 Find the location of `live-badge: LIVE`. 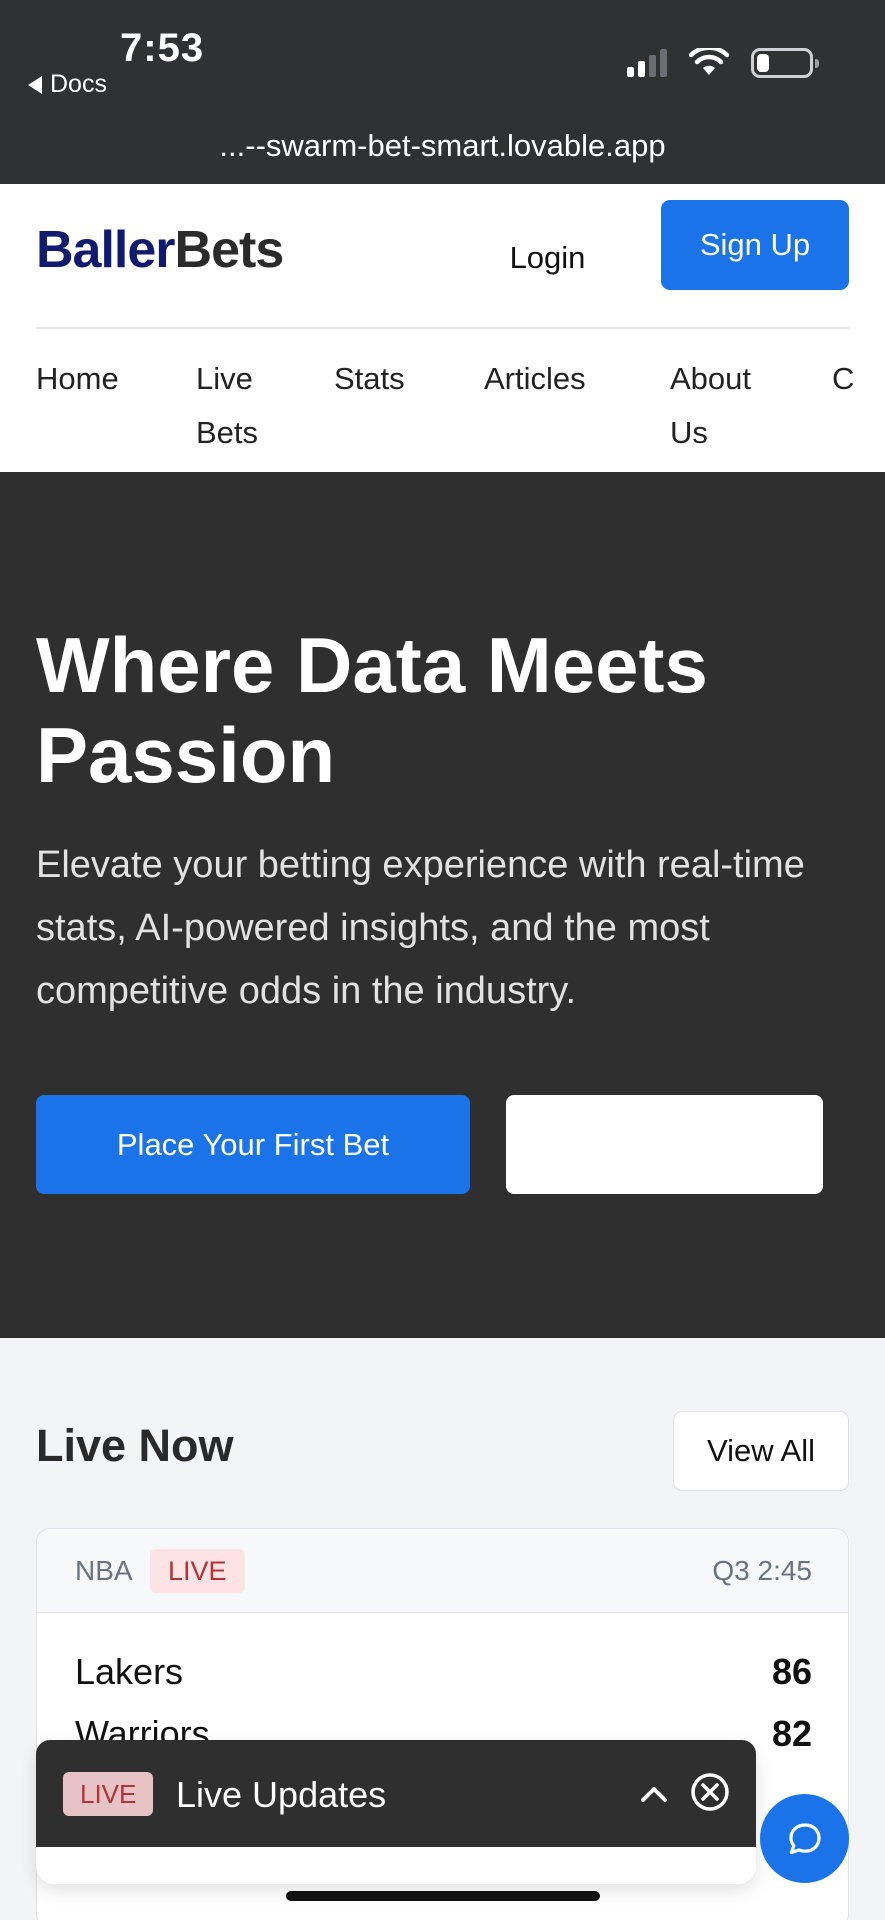

live-badge: LIVE is located at coordinates (197, 1571).